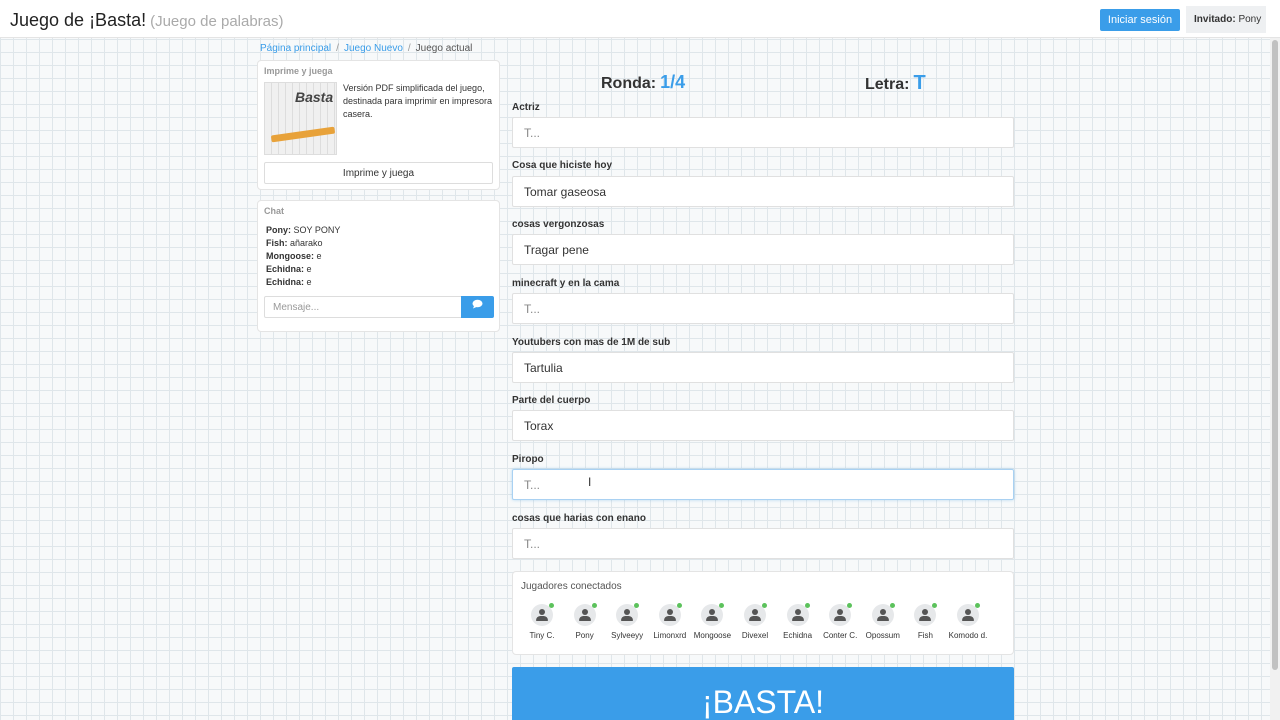 Image resolution: width=1280 pixels, height=720 pixels. I want to click on guest-label: Invitado:, so click(1215, 19).